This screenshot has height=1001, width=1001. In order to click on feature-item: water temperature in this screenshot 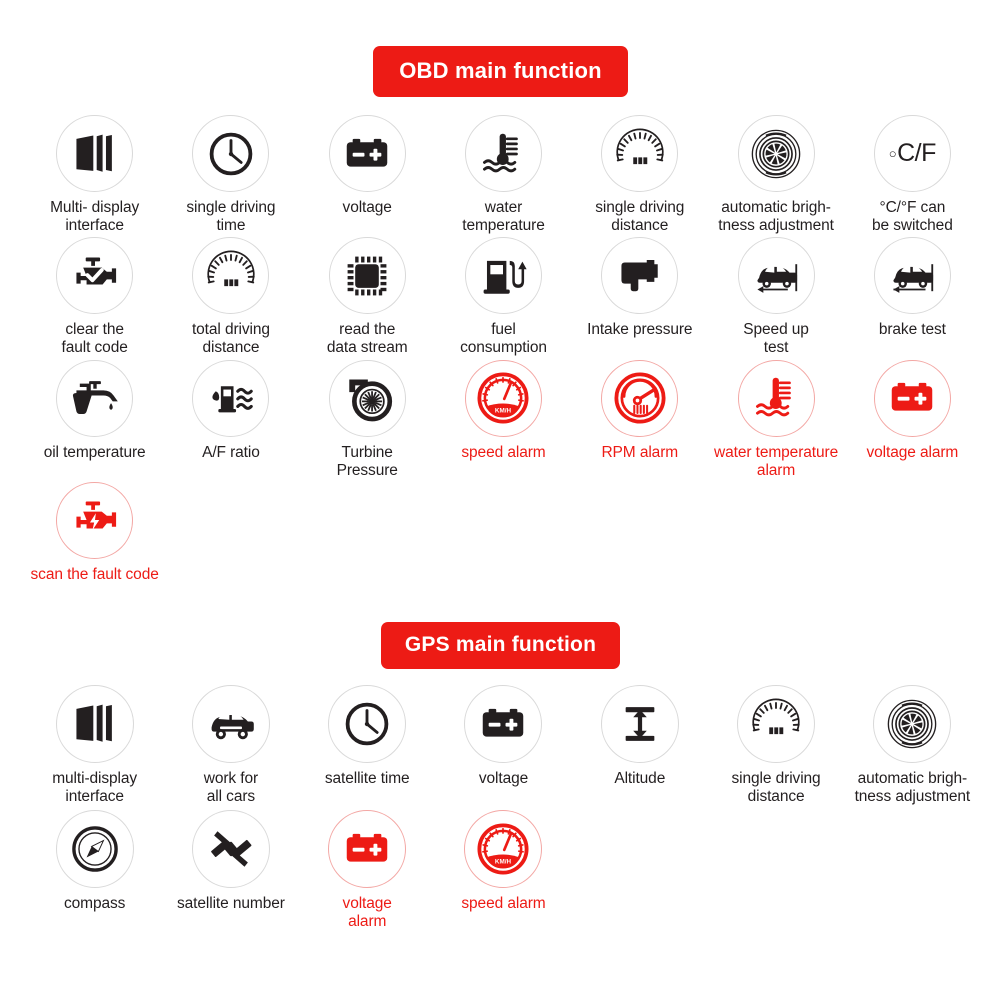, I will do `click(503, 175)`.